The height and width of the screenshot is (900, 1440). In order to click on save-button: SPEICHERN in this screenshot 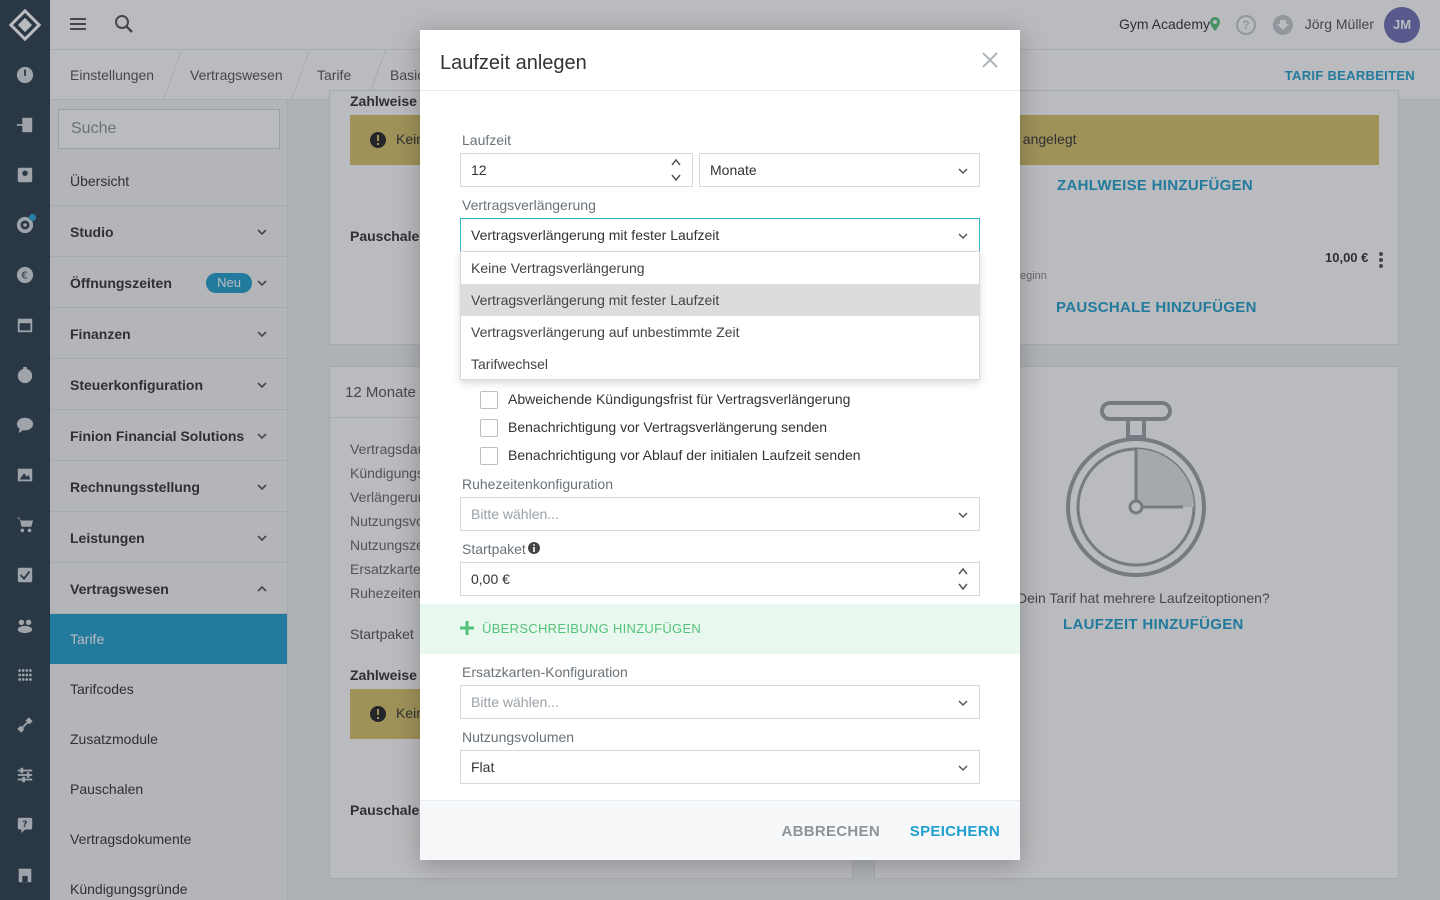, I will do `click(955, 831)`.